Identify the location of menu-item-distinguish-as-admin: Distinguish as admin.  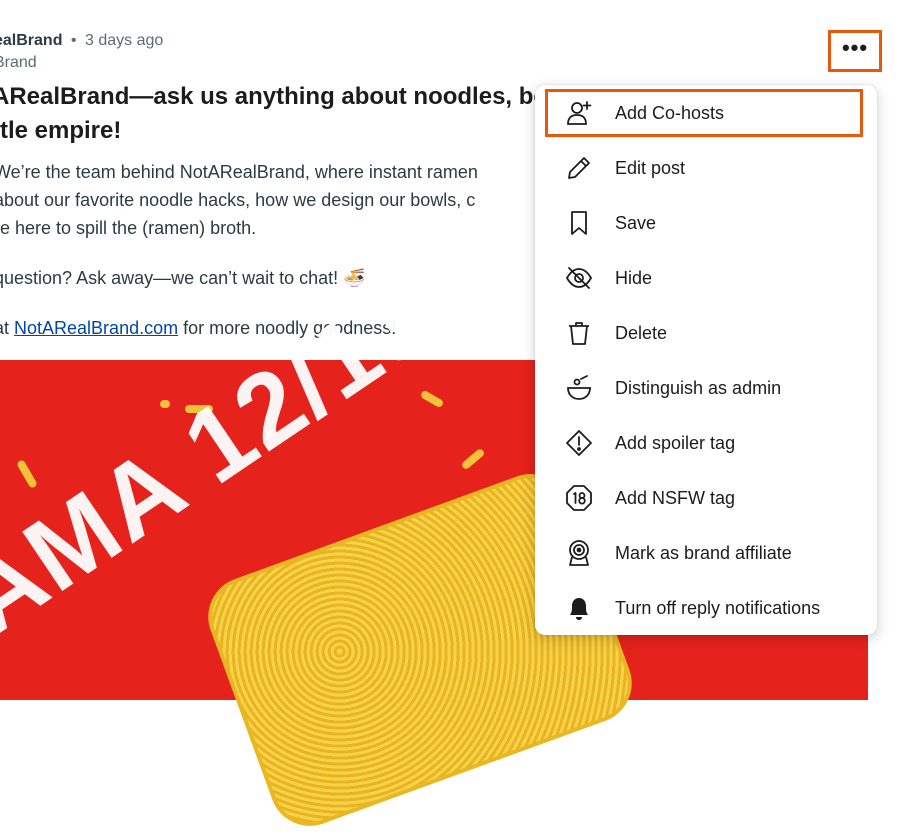
(706, 388).